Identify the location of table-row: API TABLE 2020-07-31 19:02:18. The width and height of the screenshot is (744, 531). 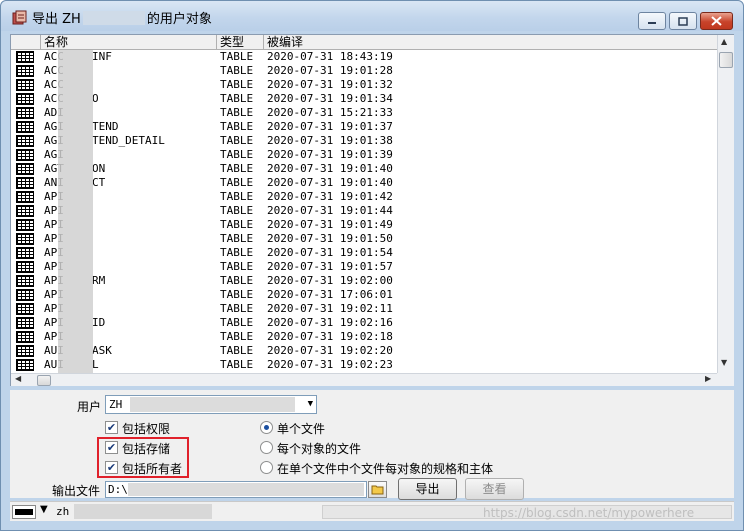
(364, 337).